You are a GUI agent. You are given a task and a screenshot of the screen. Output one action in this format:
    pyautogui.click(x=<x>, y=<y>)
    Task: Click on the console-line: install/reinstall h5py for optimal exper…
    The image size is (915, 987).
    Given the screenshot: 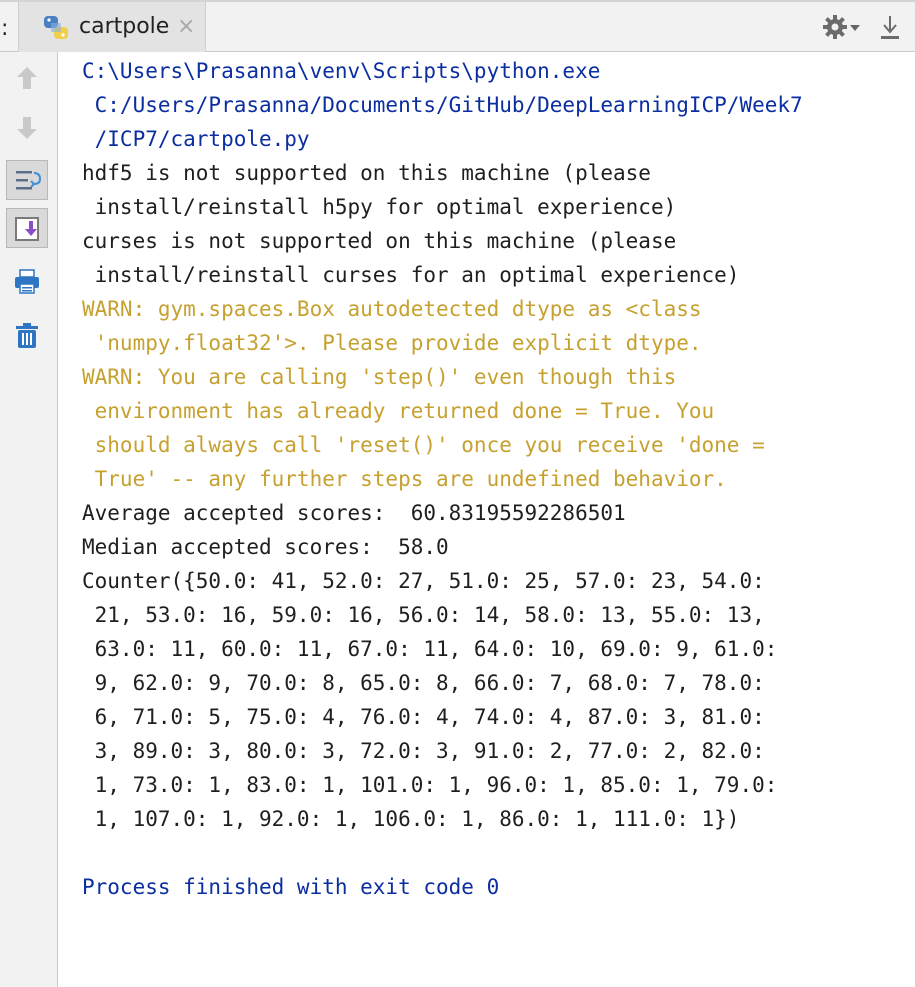 What is the action you would take?
    pyautogui.click(x=379, y=207)
    